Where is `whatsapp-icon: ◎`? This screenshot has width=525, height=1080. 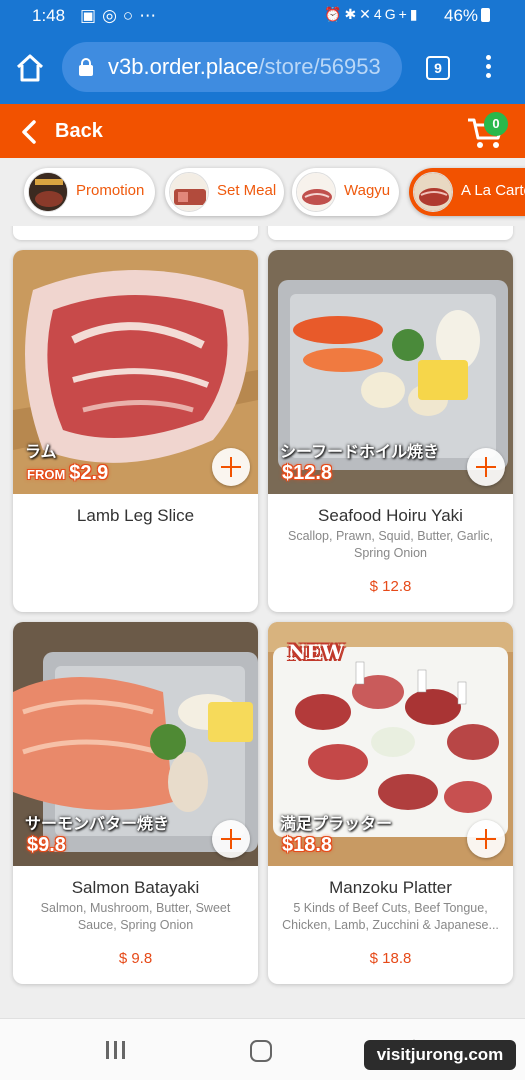
whatsapp-icon: ◎ is located at coordinates (112, 15).